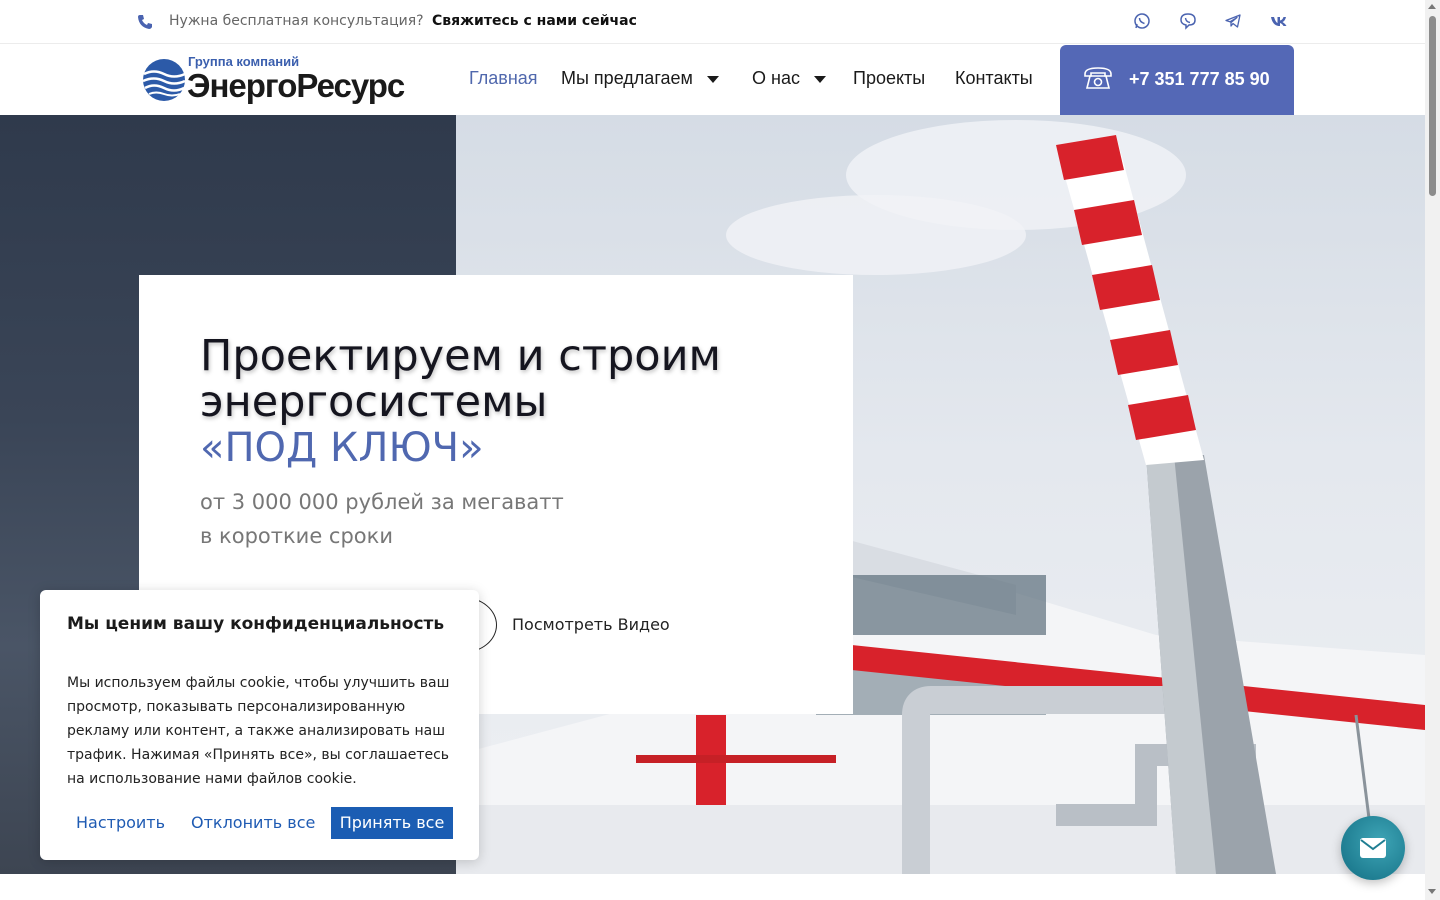 The height and width of the screenshot is (900, 1440). What do you see at coordinates (534, 21) in the screenshot?
I see `contact-now-link: Свяжитесь с нами сейчас` at bounding box center [534, 21].